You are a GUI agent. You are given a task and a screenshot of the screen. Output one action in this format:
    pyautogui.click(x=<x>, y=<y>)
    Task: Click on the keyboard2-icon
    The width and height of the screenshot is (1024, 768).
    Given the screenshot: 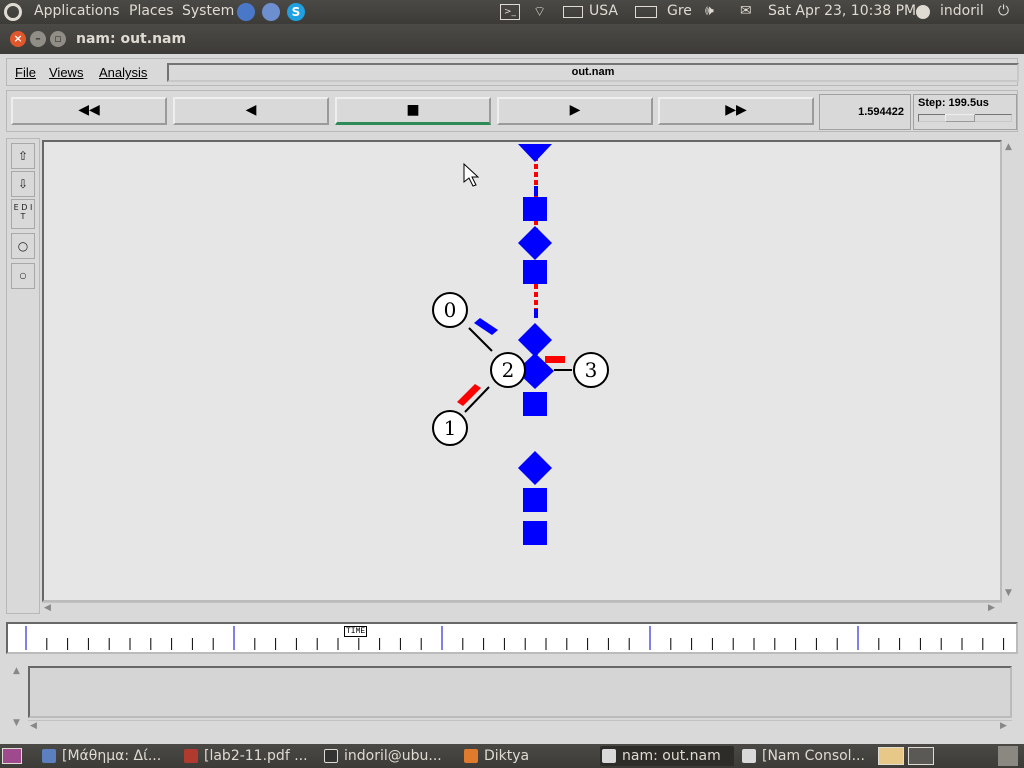 What is the action you would take?
    pyautogui.click(x=646, y=12)
    